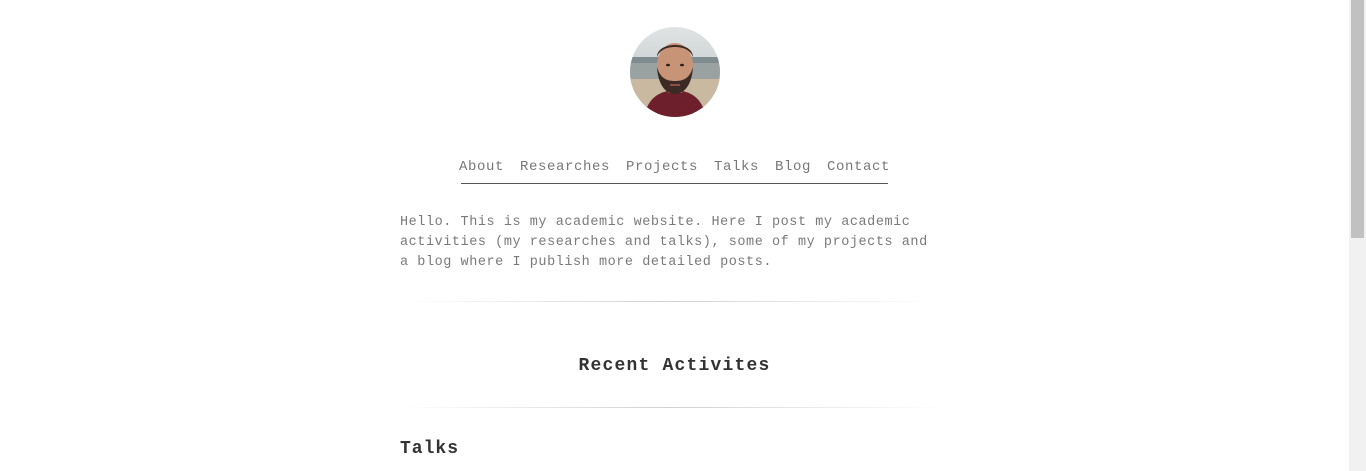 This screenshot has width=1366, height=471. Describe the element at coordinates (674, 366) in the screenshot. I see `section-title: Recent Activites` at that location.